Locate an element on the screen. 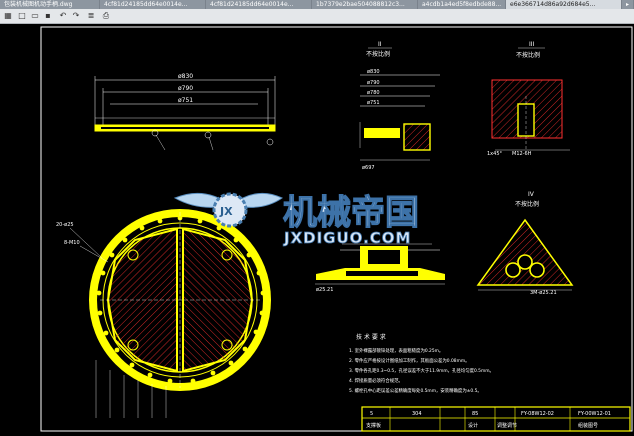 Image resolution: width=634 pixels, height=436 pixels. dim-d830: ø830 is located at coordinates (185, 76).